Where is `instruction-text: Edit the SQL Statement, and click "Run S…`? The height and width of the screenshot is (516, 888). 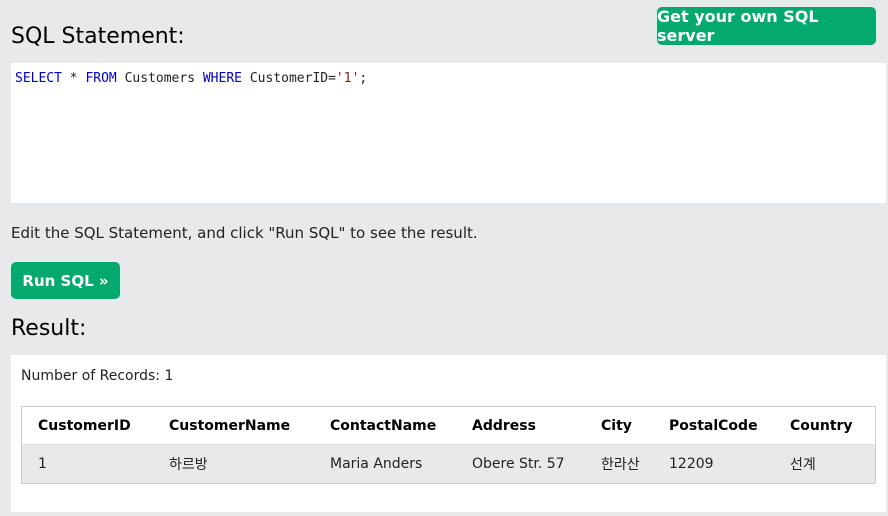 instruction-text: Edit the SQL Statement, and click "Run S… is located at coordinates (244, 233).